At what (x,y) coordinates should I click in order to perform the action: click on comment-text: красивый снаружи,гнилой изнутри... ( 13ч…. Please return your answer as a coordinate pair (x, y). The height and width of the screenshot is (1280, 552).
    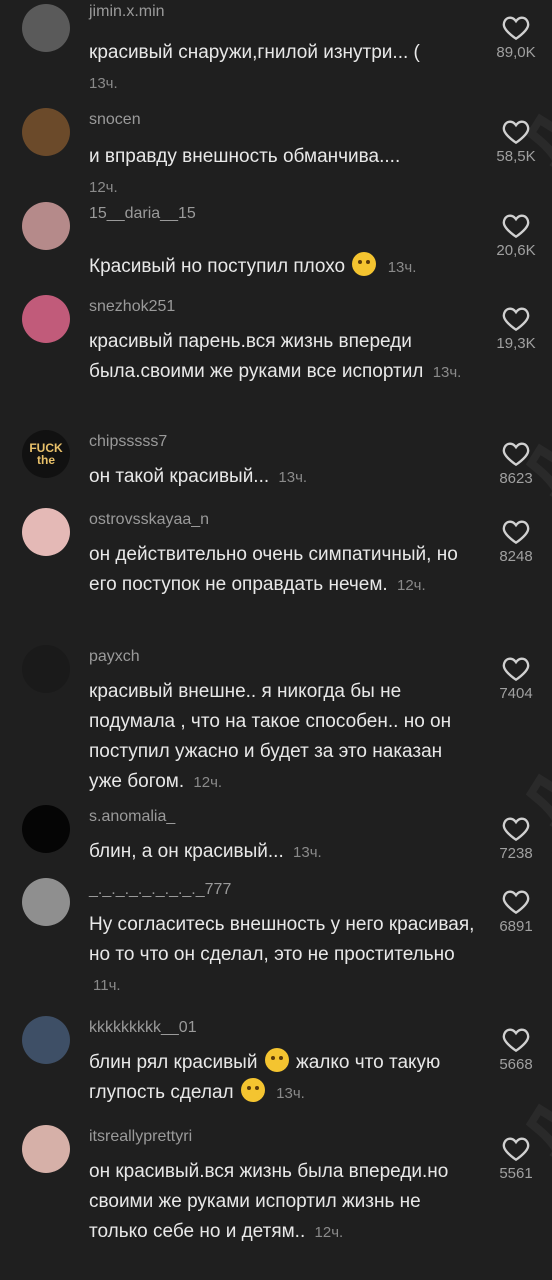
    Looking at the image, I should click on (284, 68).